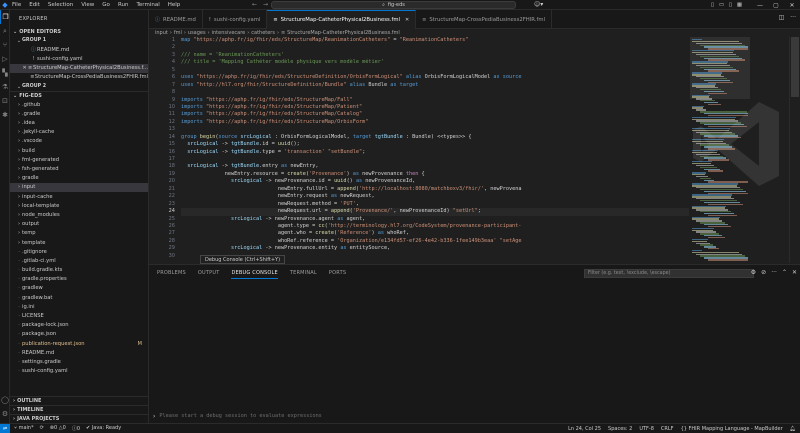  I want to click on testing-icon: ⚗, so click(5, 87).